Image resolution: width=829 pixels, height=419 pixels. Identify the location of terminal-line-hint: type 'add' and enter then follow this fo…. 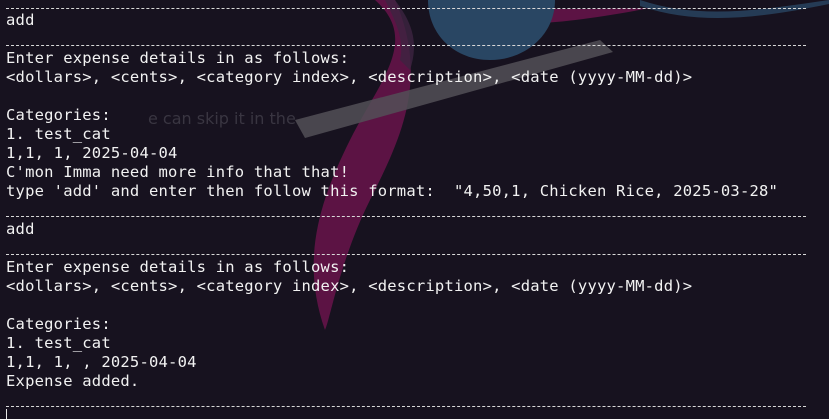
(392, 191).